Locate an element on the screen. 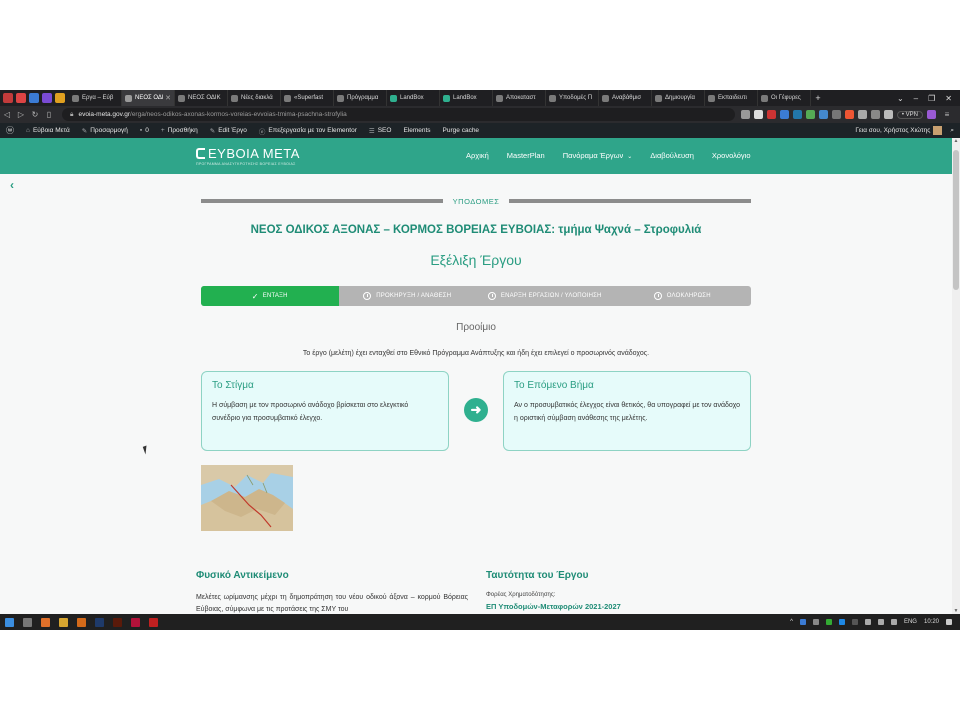 The width and height of the screenshot is (960, 720). window-controls: ⌄ – ❐ ✕ is located at coordinates (928, 98).